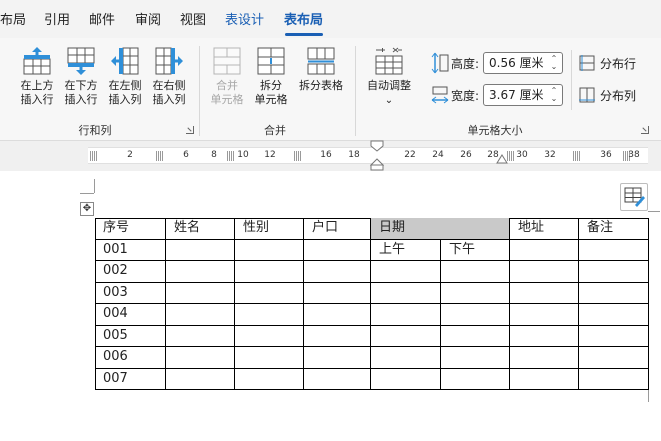  Describe the element at coordinates (613, 64) in the screenshot. I see `distribute-rows-button: 分布行` at that location.